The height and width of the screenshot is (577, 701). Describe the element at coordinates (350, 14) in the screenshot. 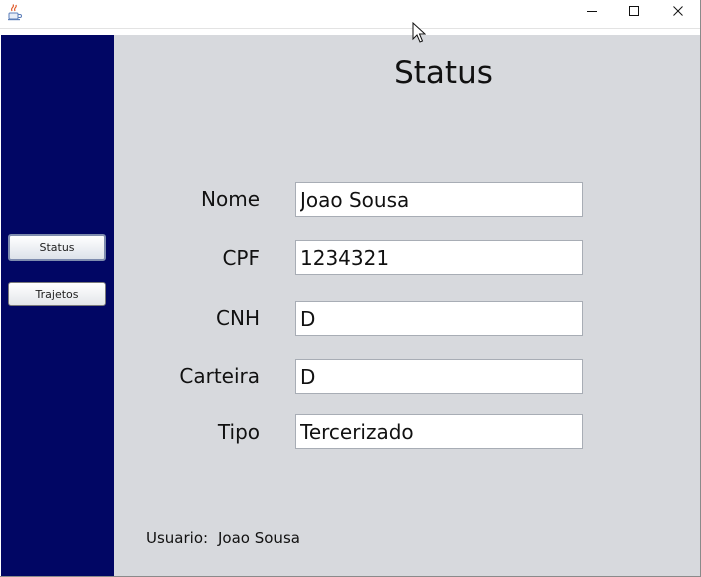

I see `title-bar` at that location.